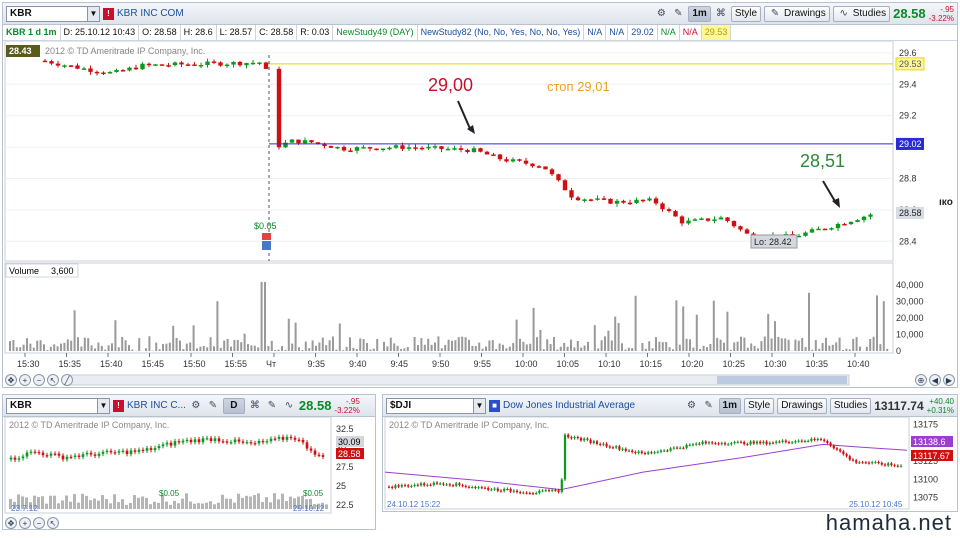 The image size is (960, 538). Describe the element at coordinates (861, 13) in the screenshot. I see `studies-button: ∿ Studies` at that location.